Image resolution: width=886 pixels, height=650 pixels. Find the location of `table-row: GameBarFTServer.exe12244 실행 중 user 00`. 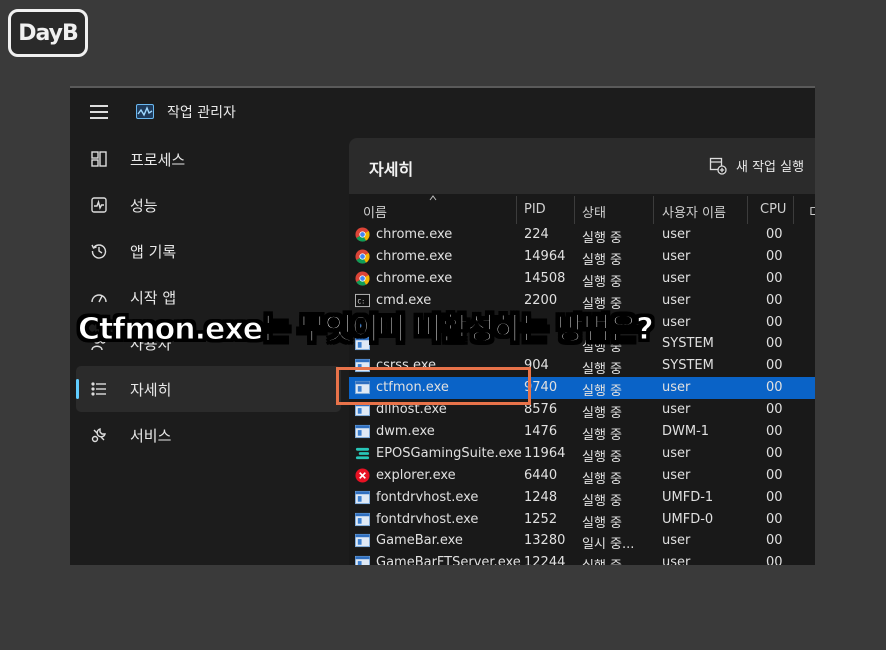

table-row: GameBarFTServer.exe12244 실행 중 user 00 is located at coordinates (582, 558).